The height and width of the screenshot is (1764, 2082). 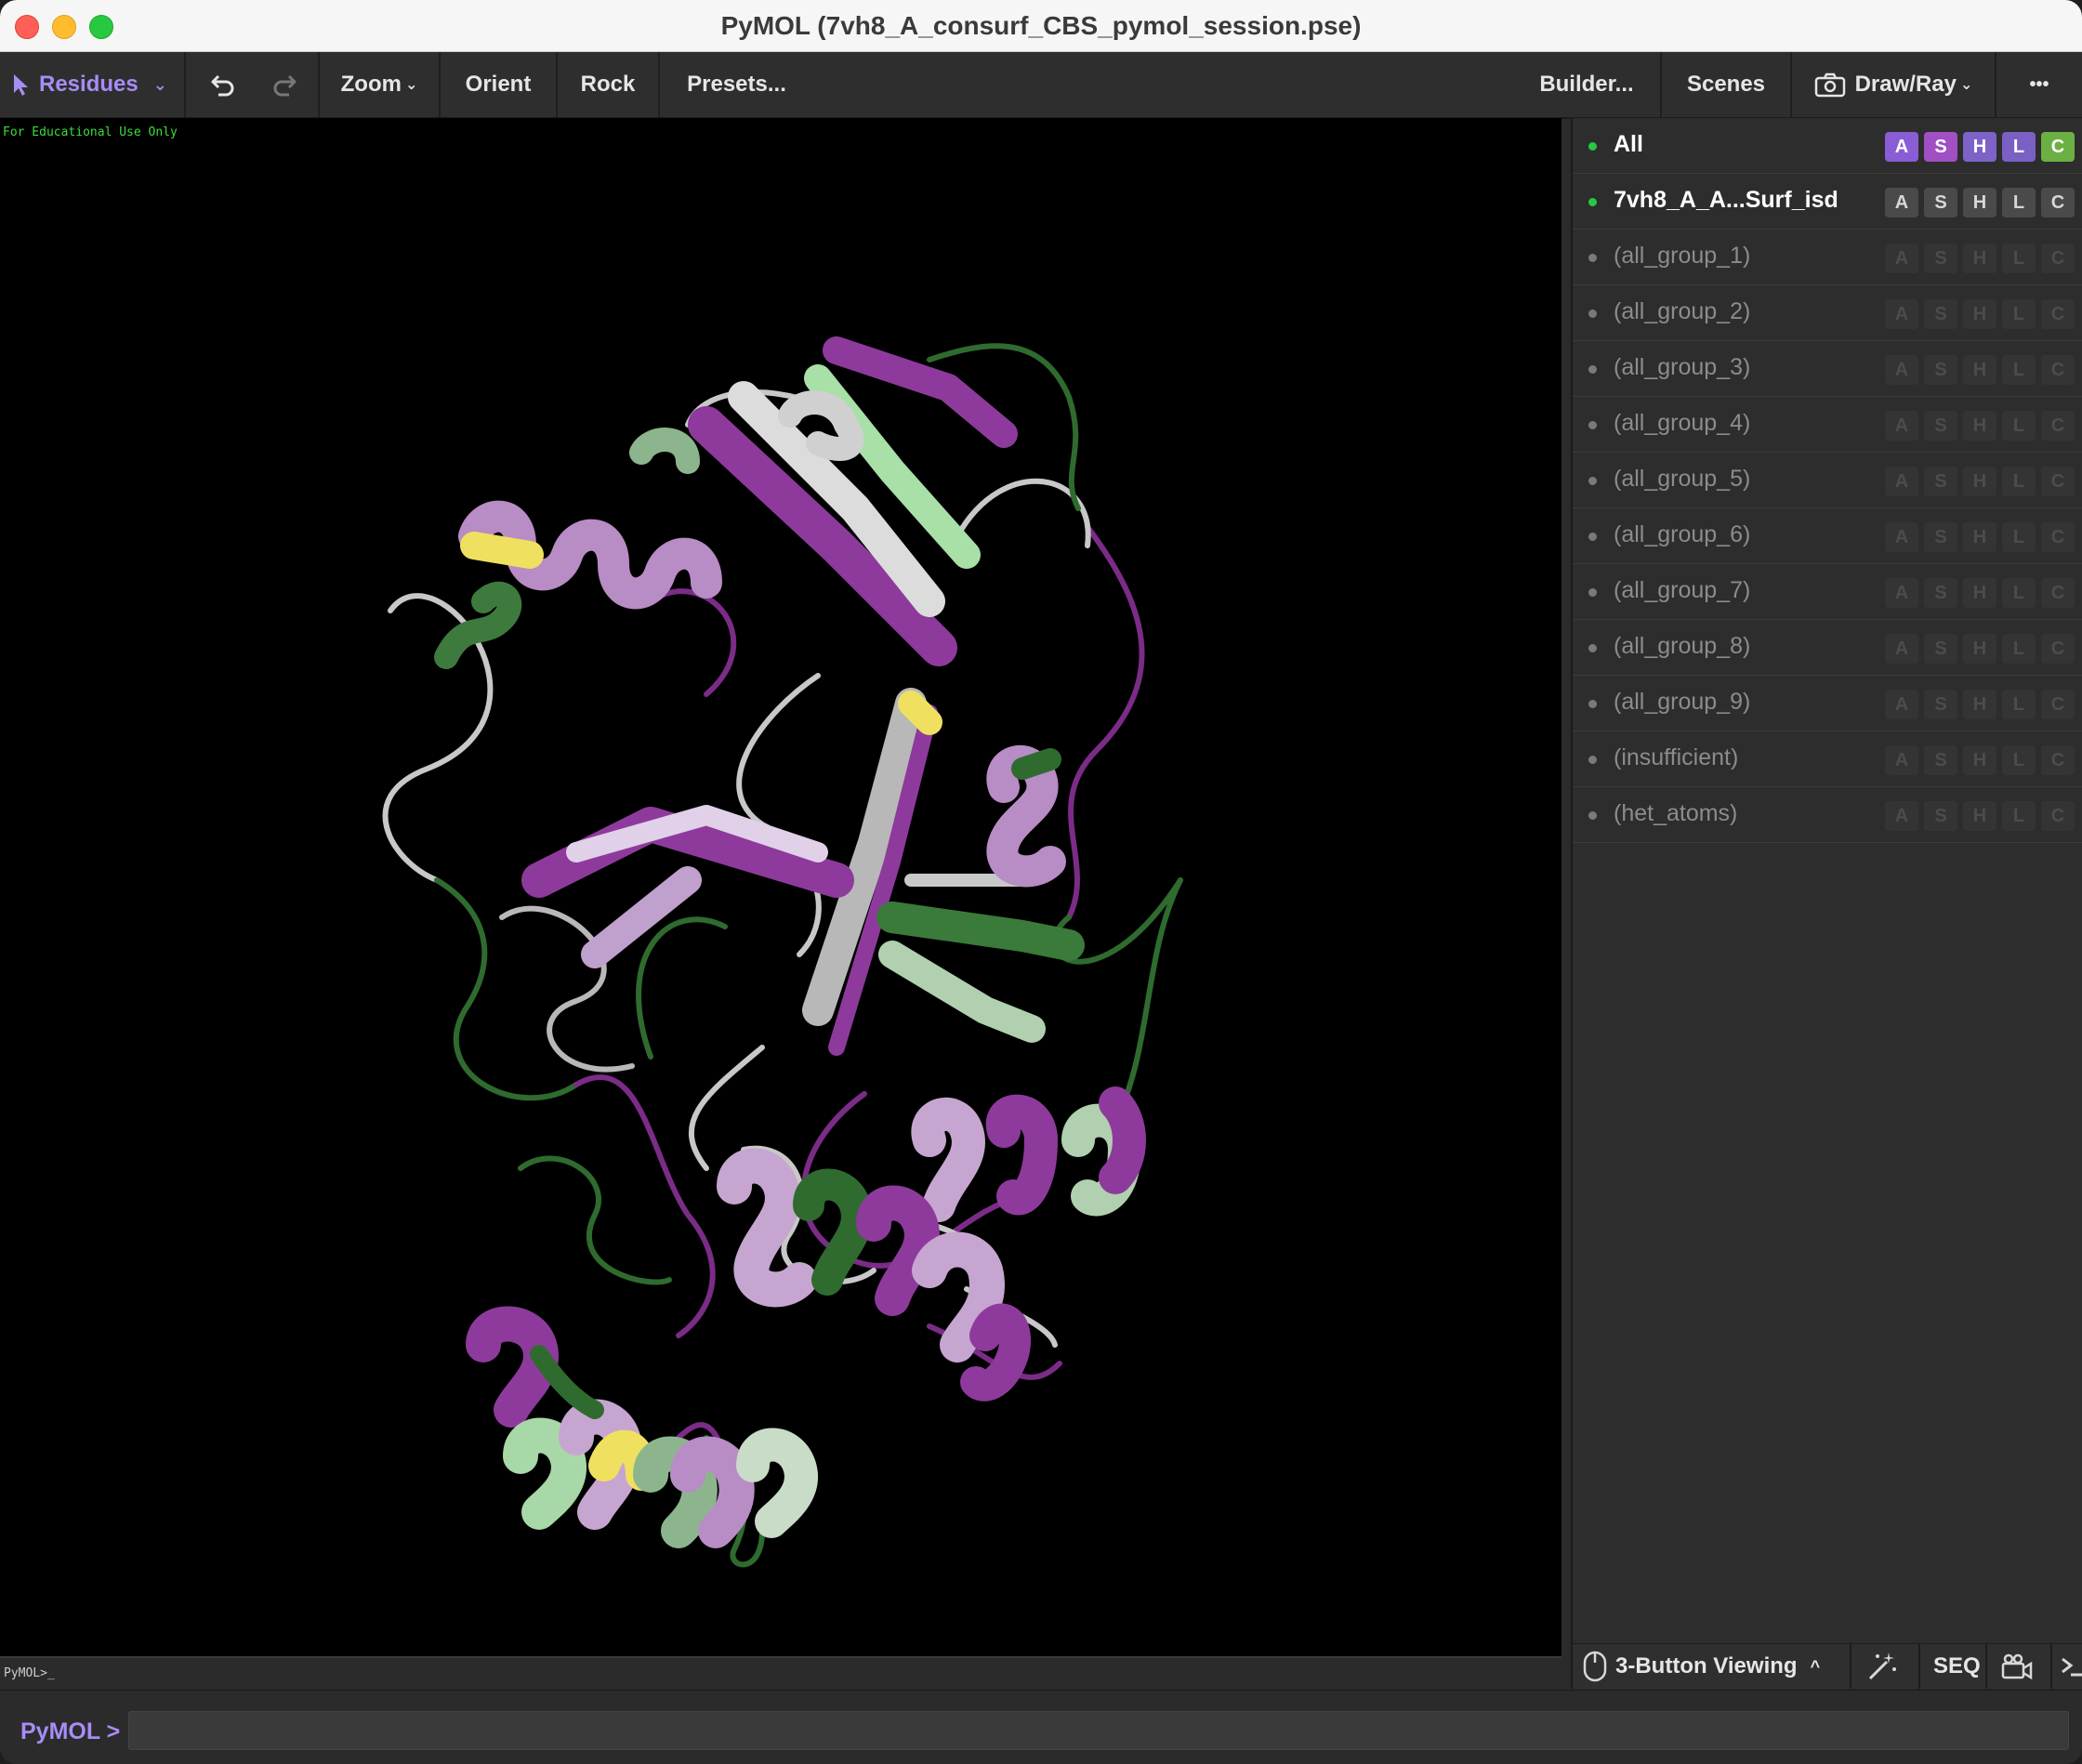 I want to click on orient-button: Orient, so click(x=499, y=84).